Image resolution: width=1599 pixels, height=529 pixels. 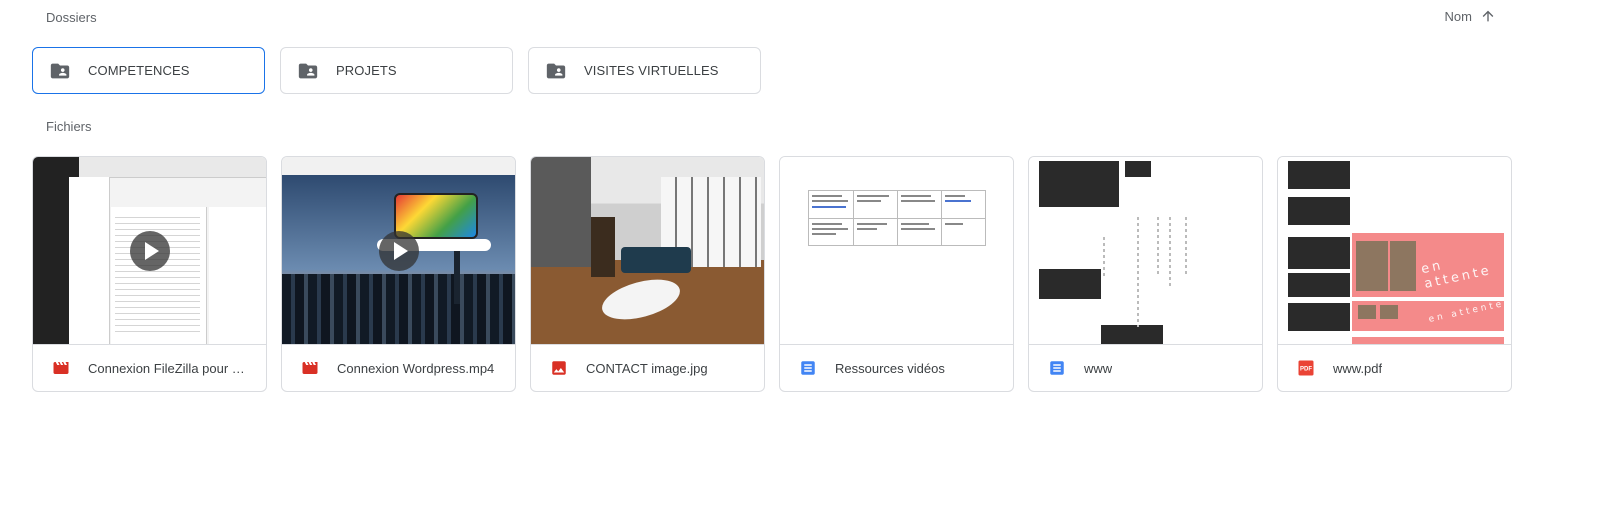 I want to click on folder-label: PROJETS, so click(x=366, y=70).